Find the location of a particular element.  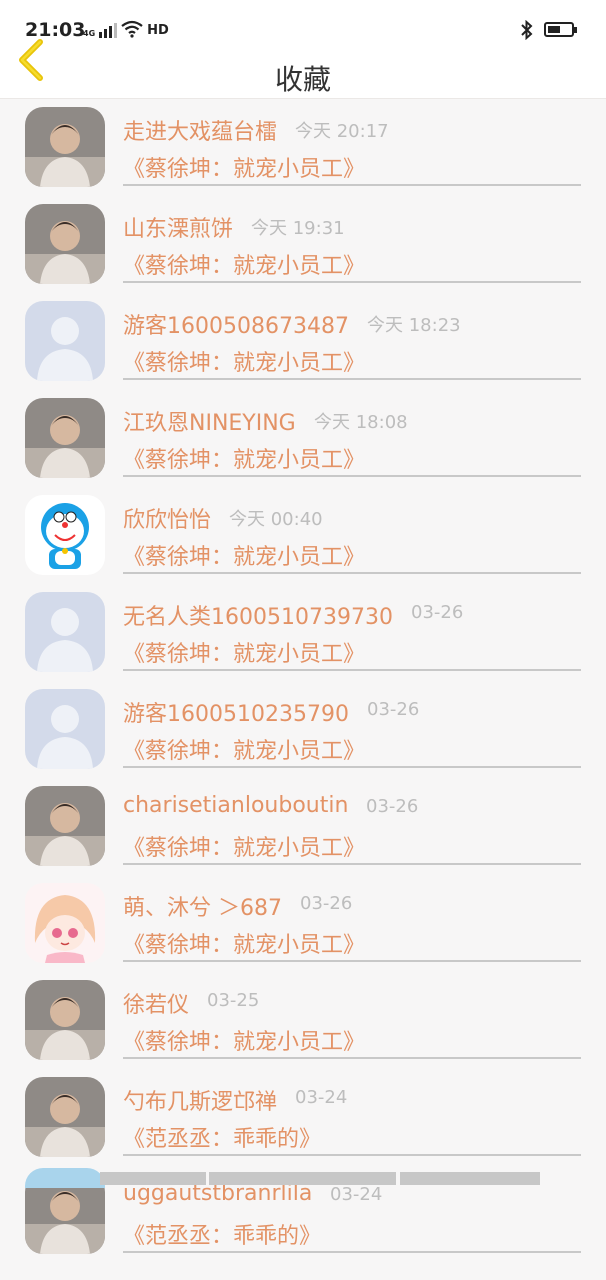

bluetooth-icon is located at coordinates (527, 30).